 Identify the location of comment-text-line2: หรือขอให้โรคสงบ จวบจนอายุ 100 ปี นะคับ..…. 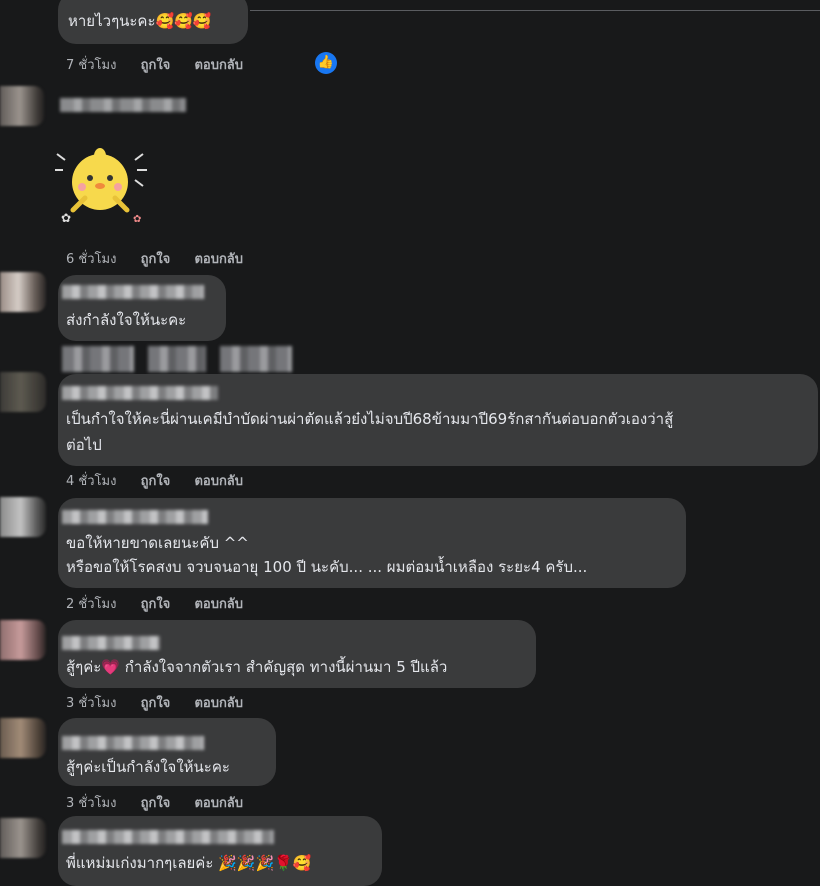
(327, 567).